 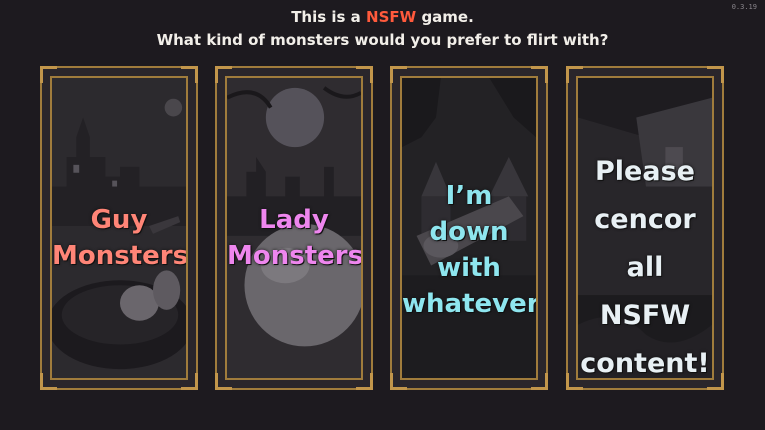 What do you see at coordinates (645, 291) in the screenshot?
I see `label-line: all NSFW` at bounding box center [645, 291].